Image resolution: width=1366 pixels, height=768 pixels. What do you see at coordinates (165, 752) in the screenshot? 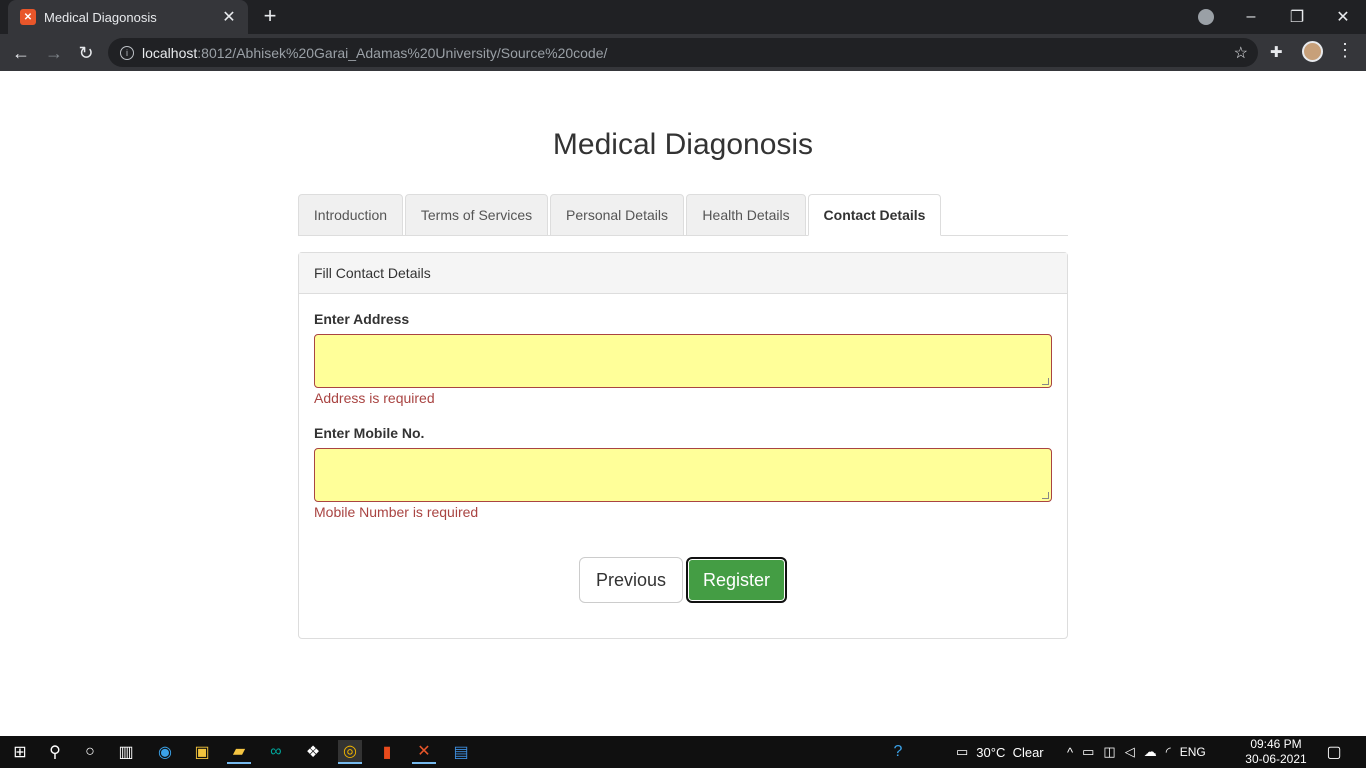
I see `edge-icon: ◉` at bounding box center [165, 752].